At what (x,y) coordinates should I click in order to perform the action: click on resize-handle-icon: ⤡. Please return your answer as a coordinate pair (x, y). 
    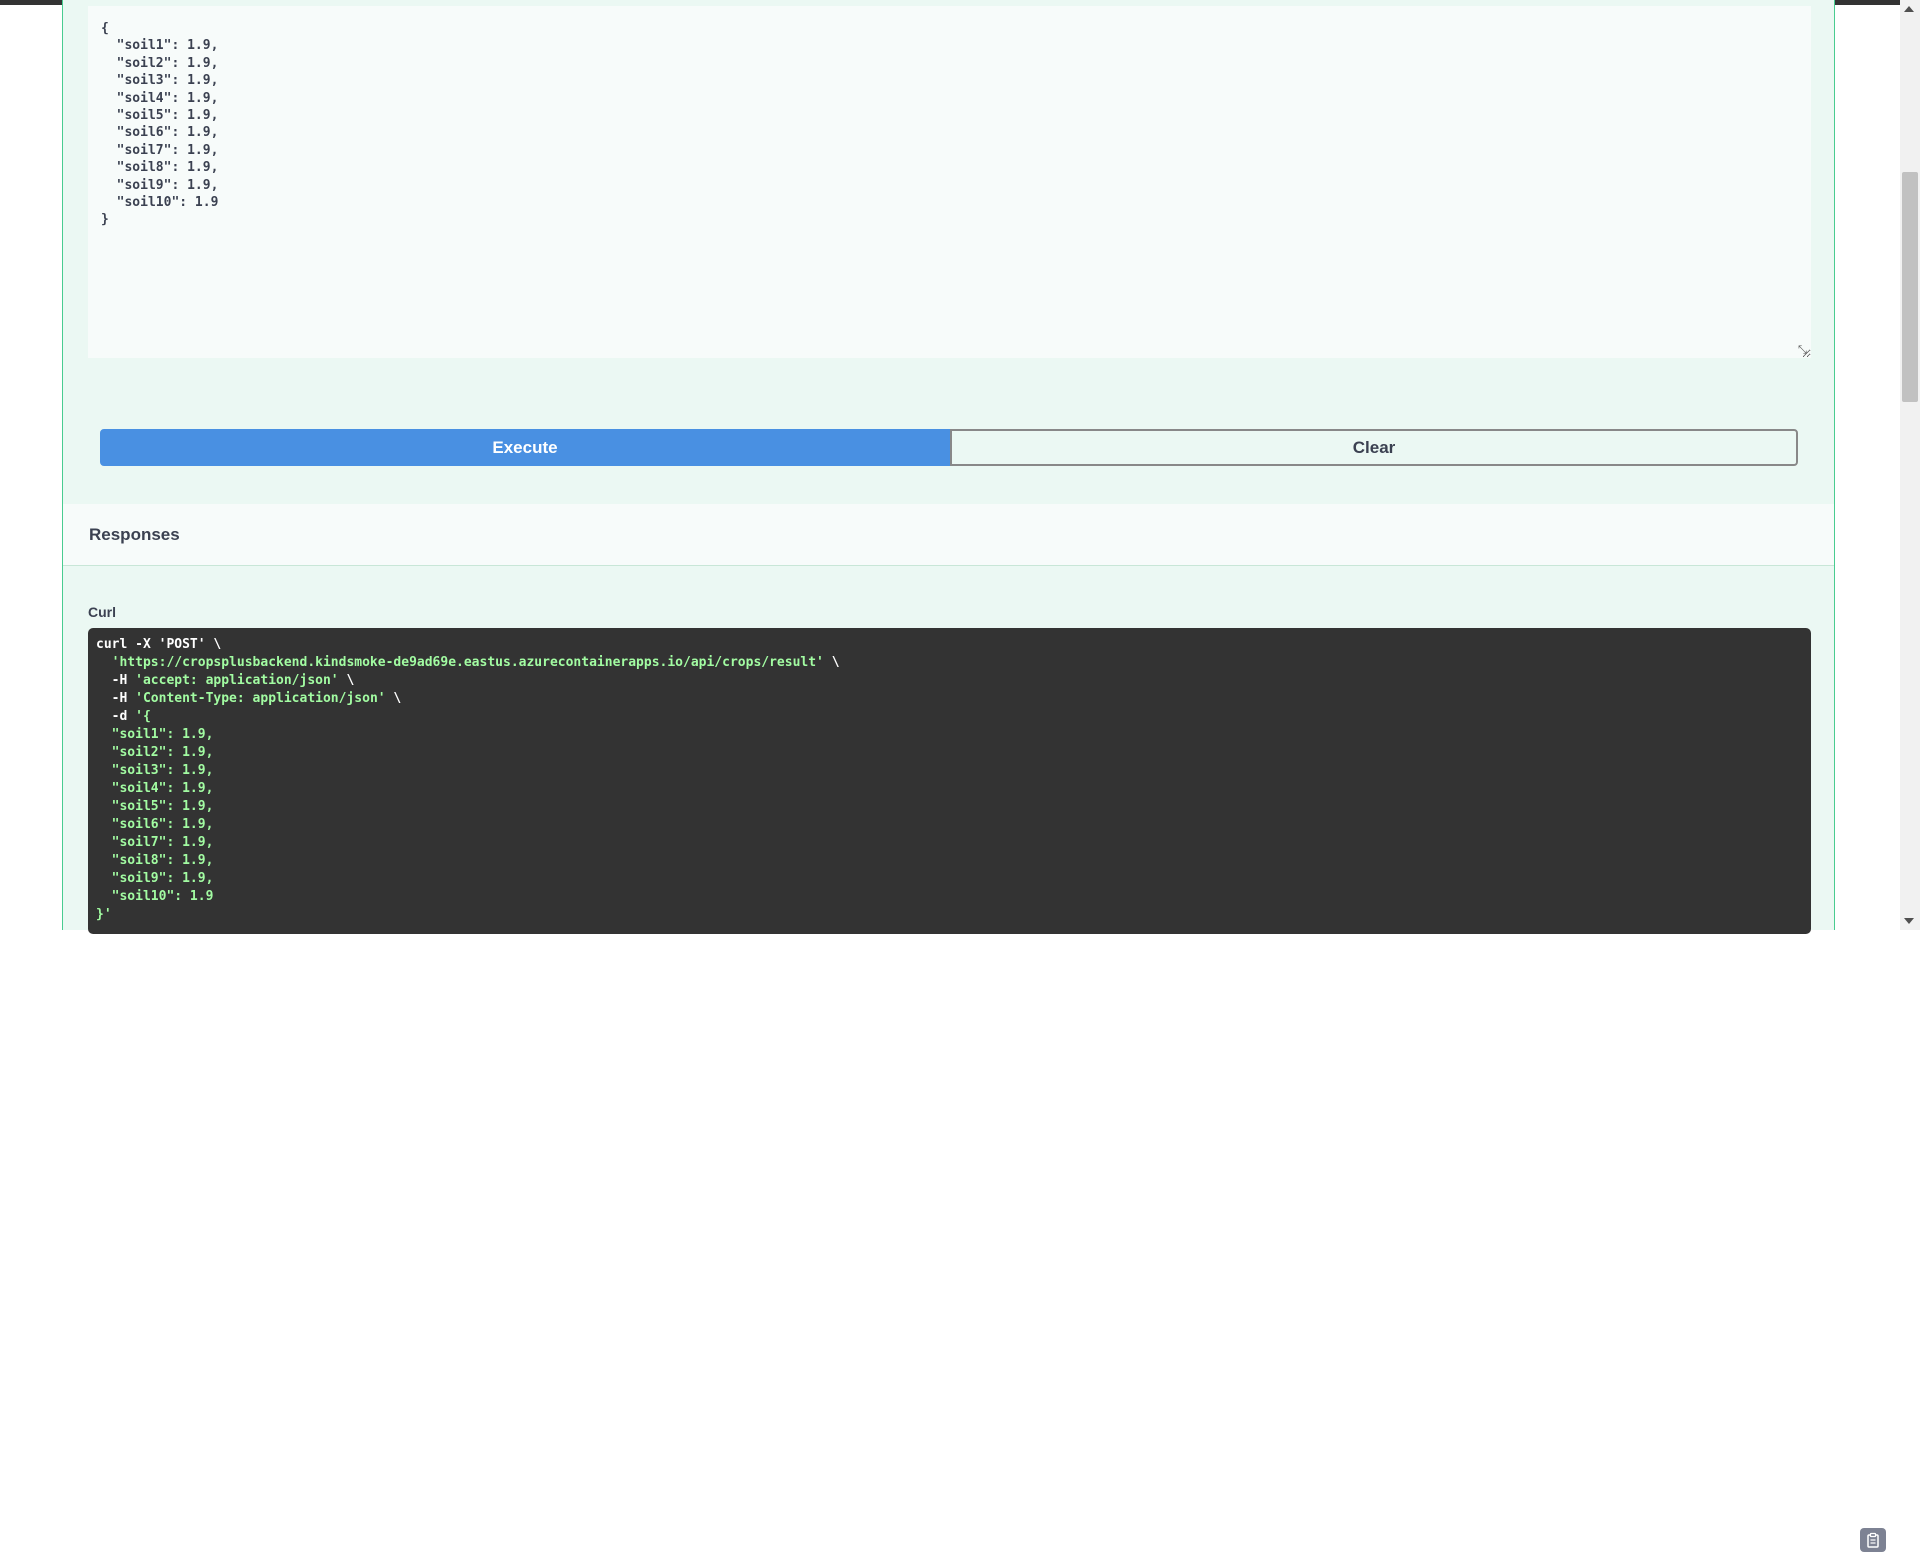
    Looking at the image, I should click on (1803, 350).